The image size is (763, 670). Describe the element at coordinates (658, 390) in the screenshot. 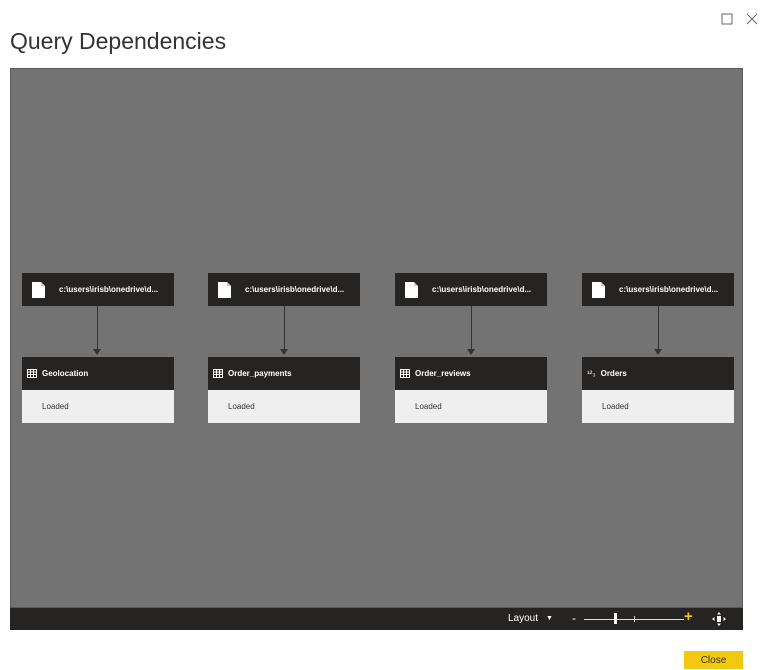

I see `query-node-orders: ¹²₃ Orders Loaded` at that location.